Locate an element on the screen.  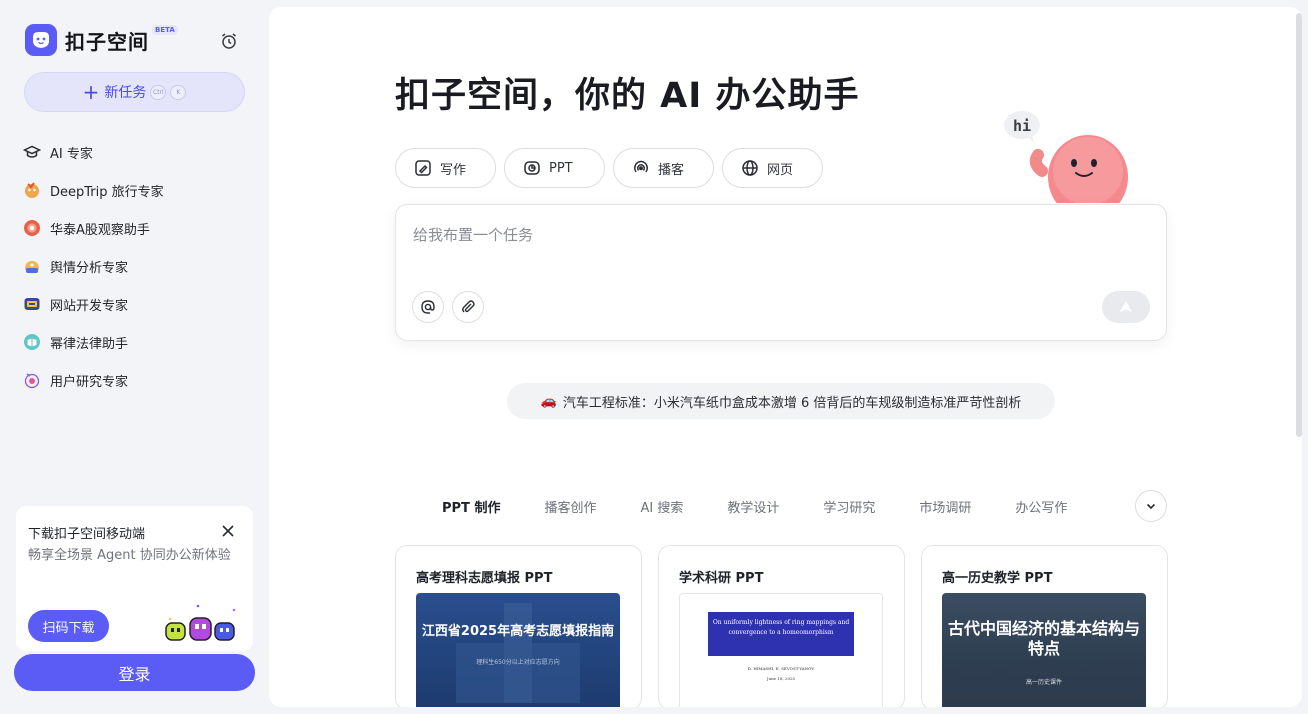
template-card-history: 高一历史教学 PPT 古代中国经济的基本结构与特点 高一历史课件 is located at coordinates (1044, 626).